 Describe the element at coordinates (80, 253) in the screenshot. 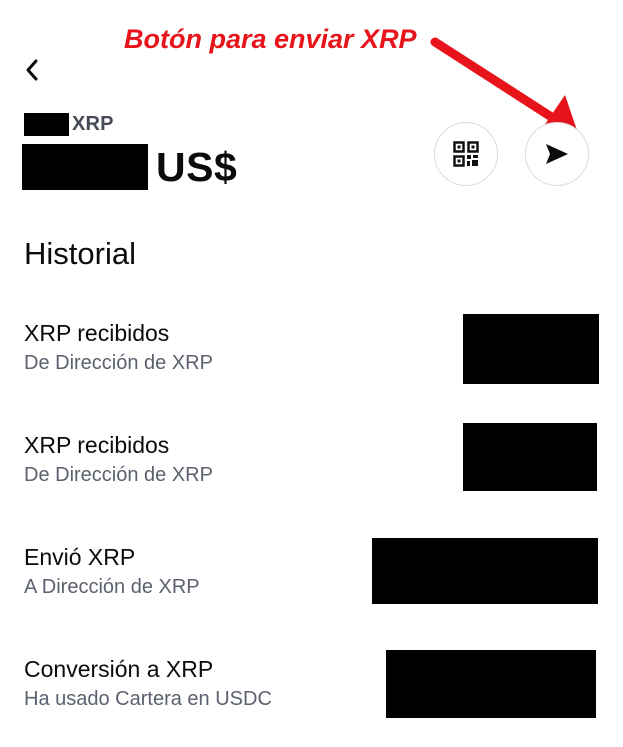

I see `history-title: Historial` at that location.